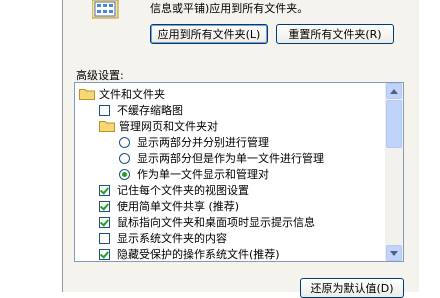  I want to click on checkbox-option: 不缓存缩略图, so click(141, 110).